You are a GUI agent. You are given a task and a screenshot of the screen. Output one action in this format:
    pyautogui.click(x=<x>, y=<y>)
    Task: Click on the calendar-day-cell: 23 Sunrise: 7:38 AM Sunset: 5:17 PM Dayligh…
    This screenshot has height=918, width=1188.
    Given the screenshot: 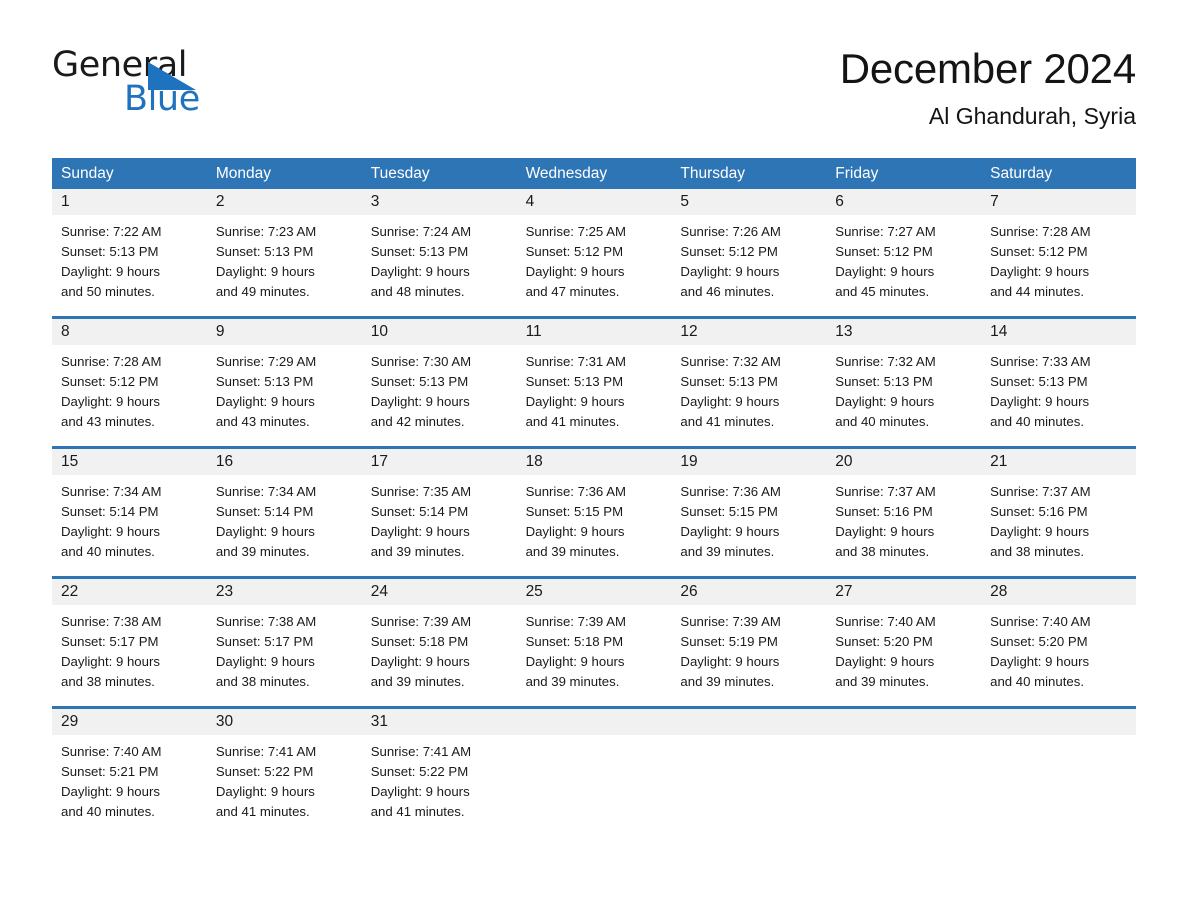 What is the action you would take?
    pyautogui.click(x=284, y=638)
    